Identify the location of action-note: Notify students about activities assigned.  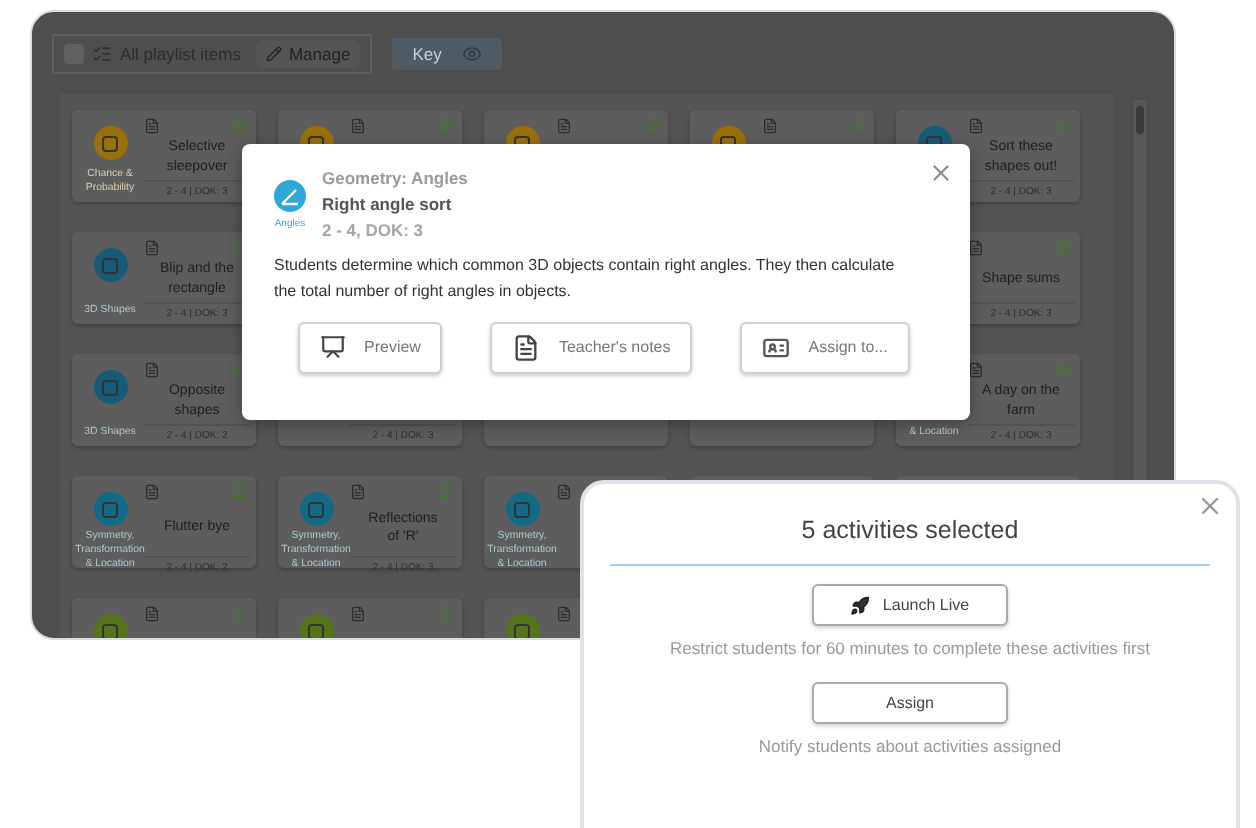
(910, 747).